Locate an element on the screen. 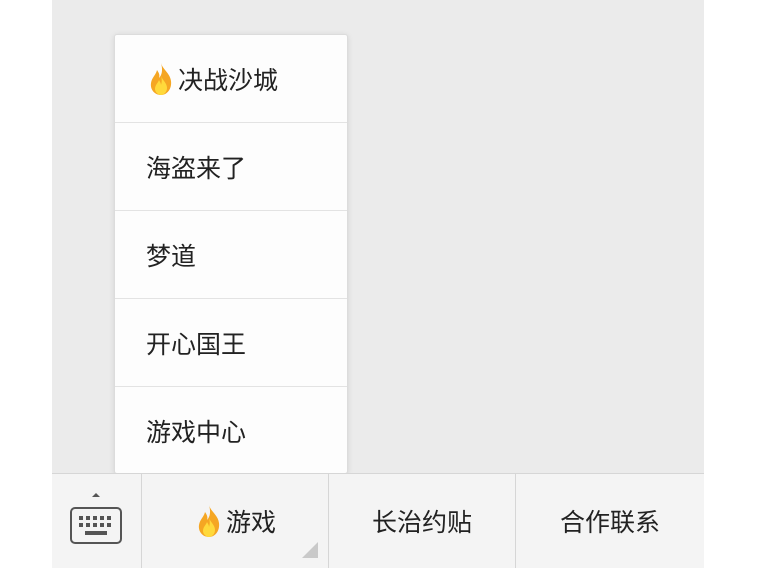  keyboard-icon is located at coordinates (96, 518).